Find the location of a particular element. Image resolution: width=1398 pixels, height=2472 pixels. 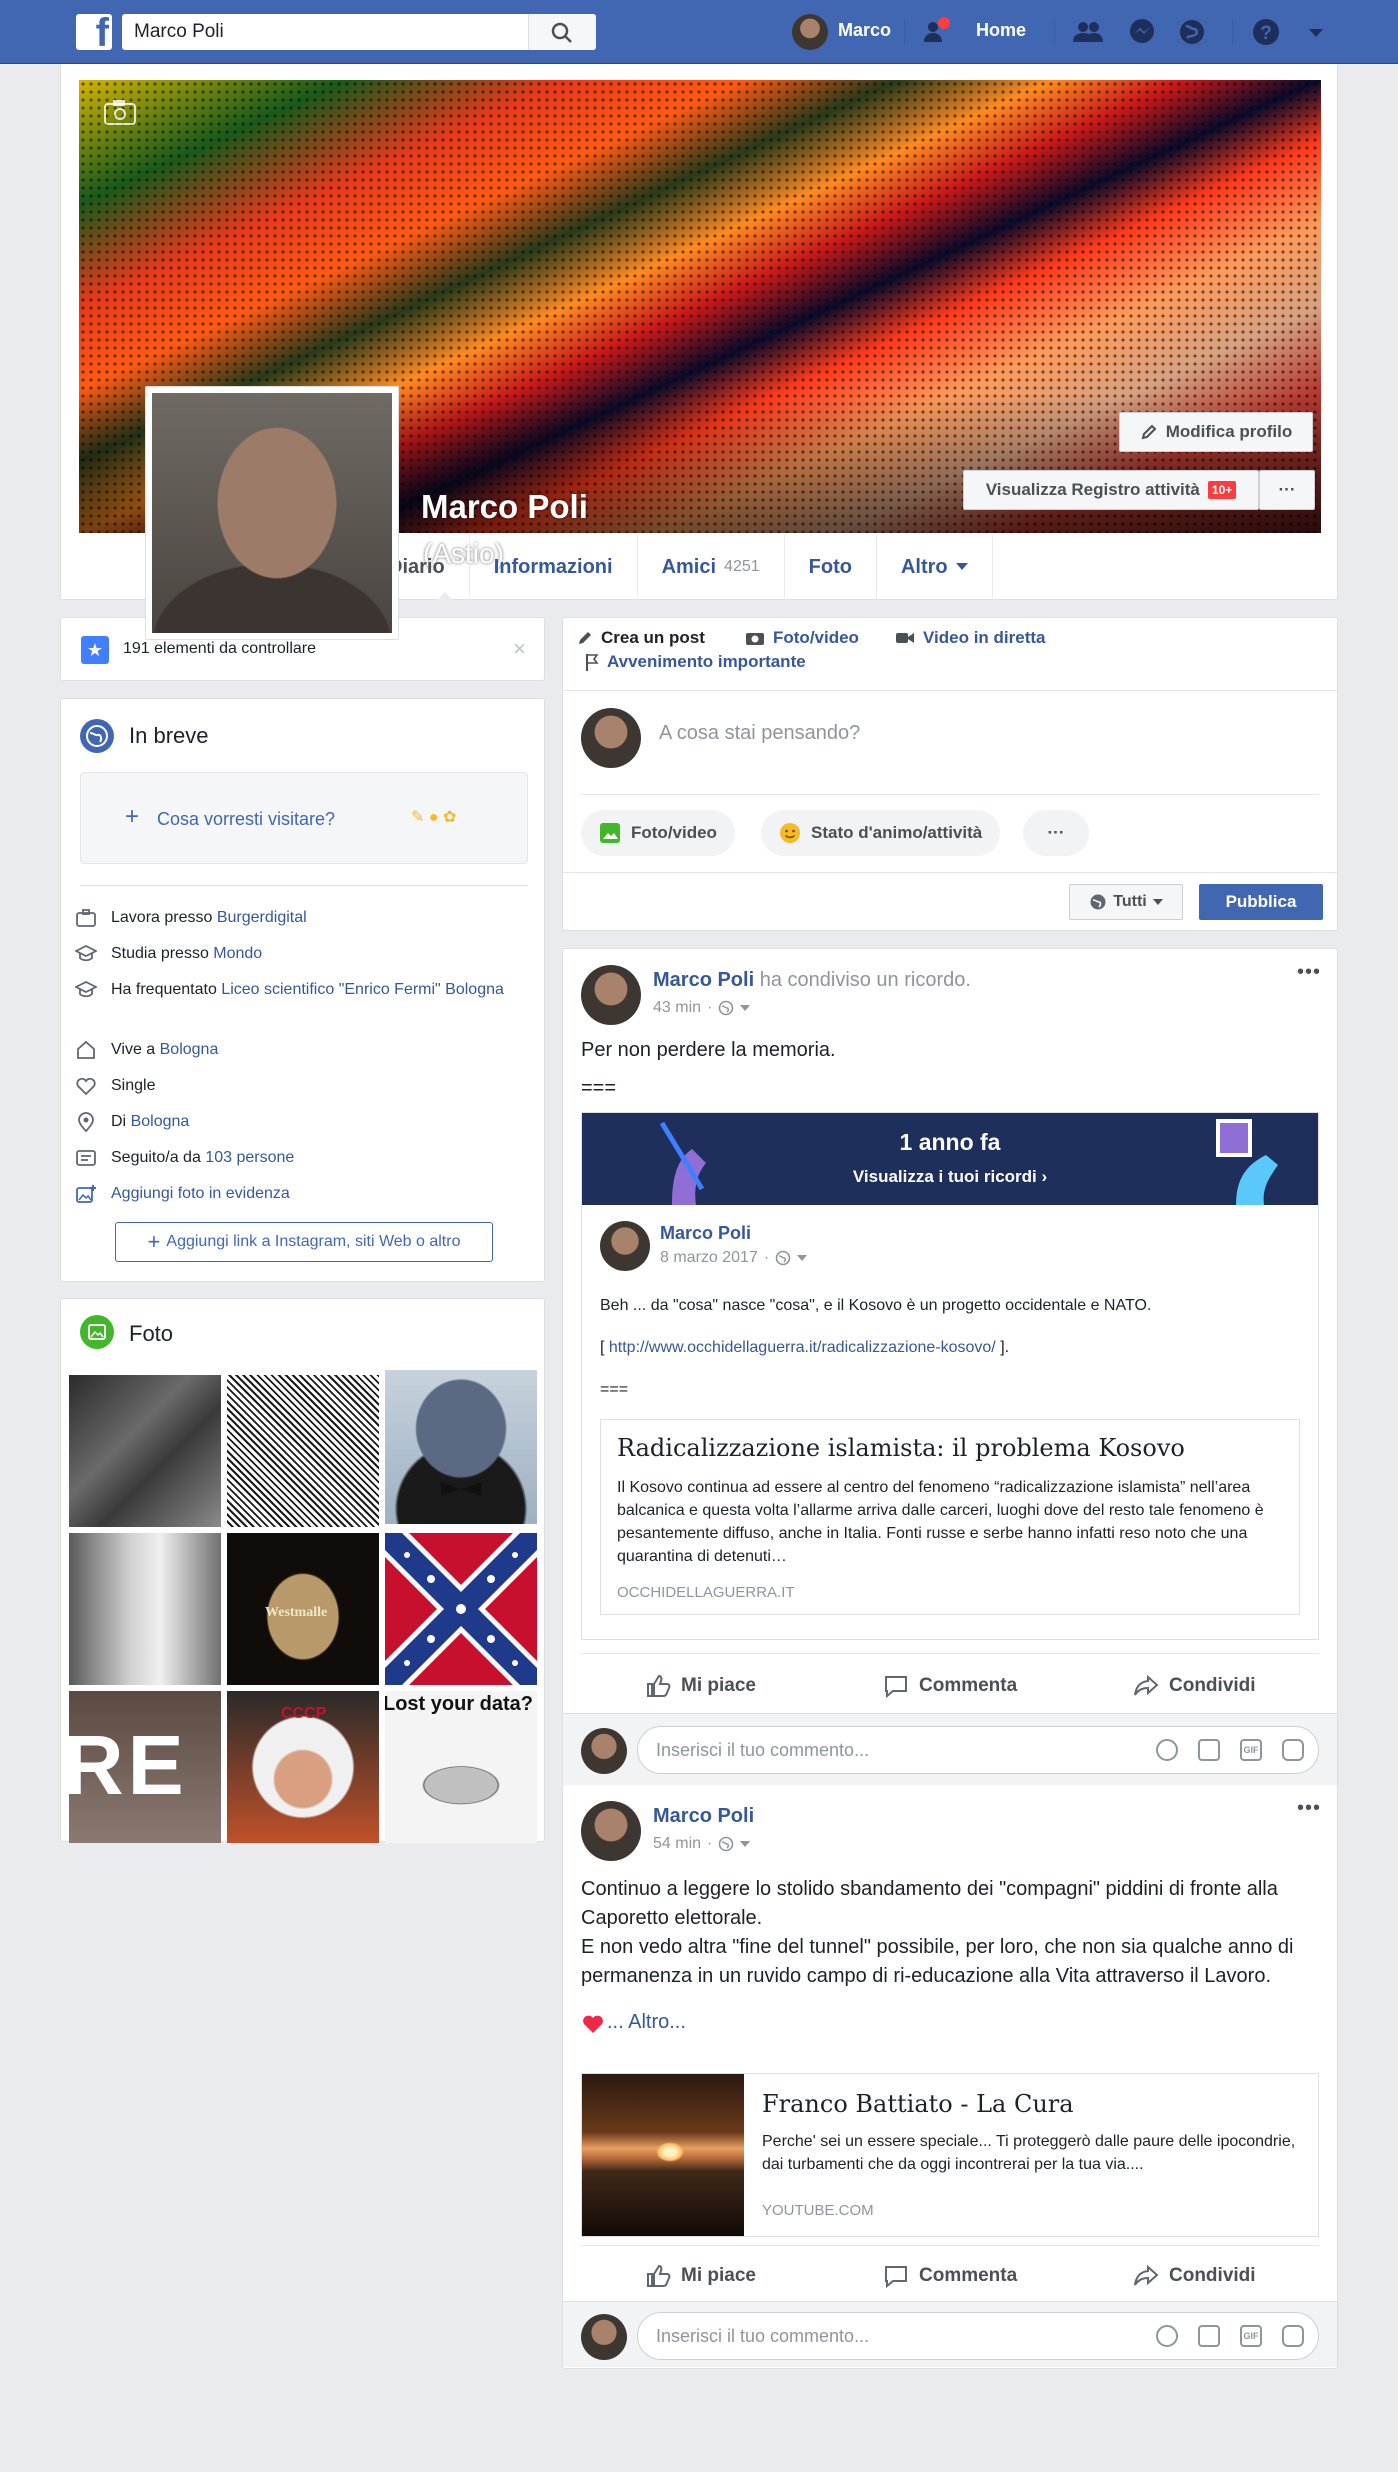

add-featured-photos-link: Aggiungi foto in evidenza is located at coordinates (200, 1193).